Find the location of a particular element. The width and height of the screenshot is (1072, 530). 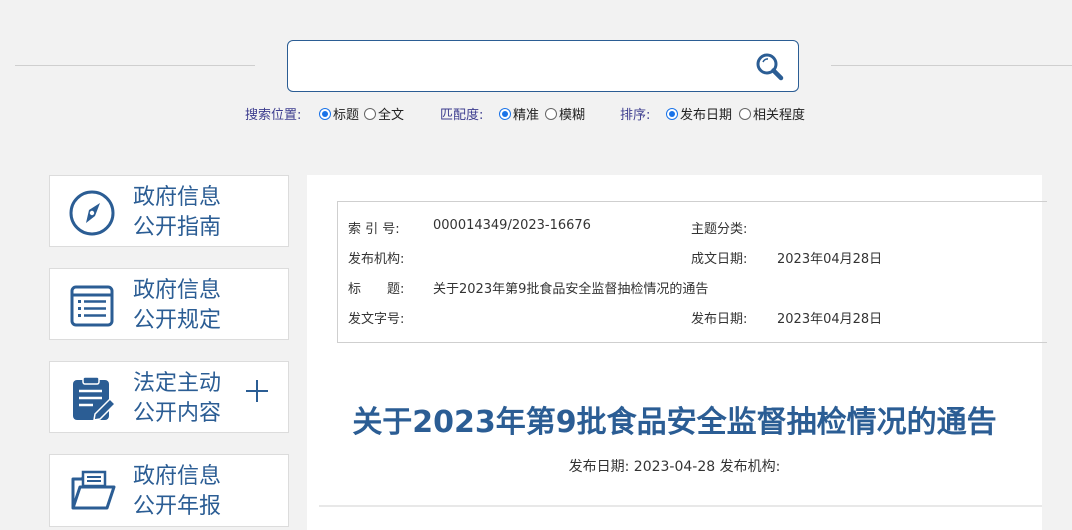

sidebar-item-label: 法定主动 公开内容 is located at coordinates (177, 399).